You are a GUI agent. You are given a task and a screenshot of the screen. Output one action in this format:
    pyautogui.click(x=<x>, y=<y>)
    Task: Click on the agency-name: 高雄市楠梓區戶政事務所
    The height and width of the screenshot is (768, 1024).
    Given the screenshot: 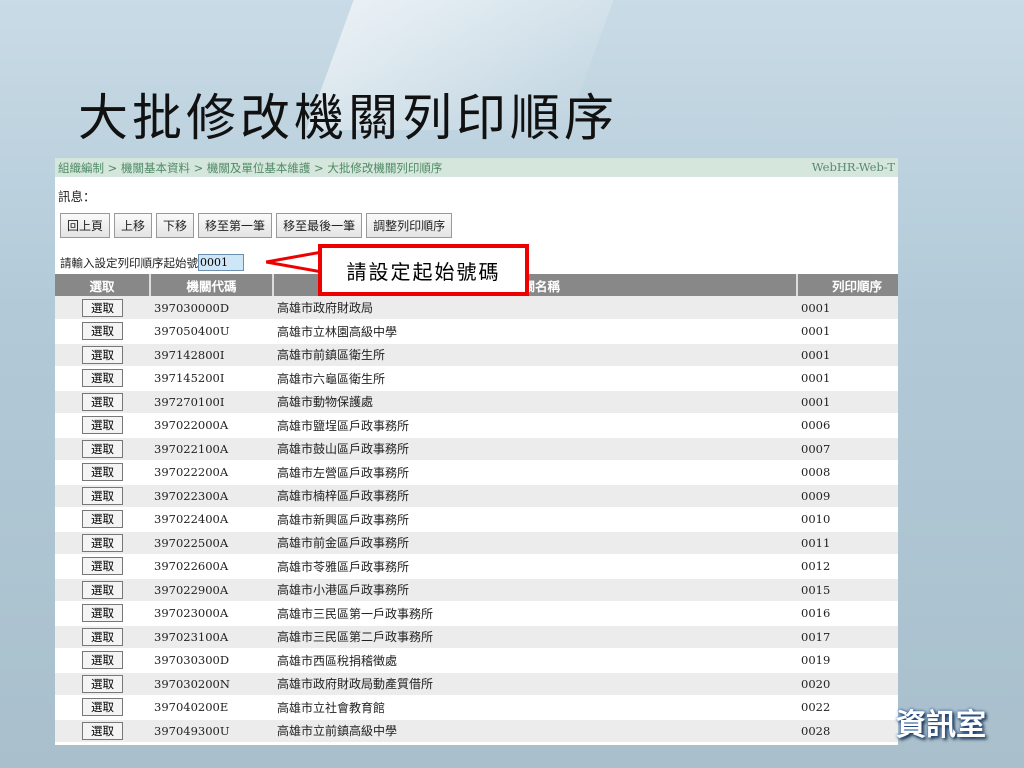 What is the action you would take?
    pyautogui.click(x=535, y=496)
    